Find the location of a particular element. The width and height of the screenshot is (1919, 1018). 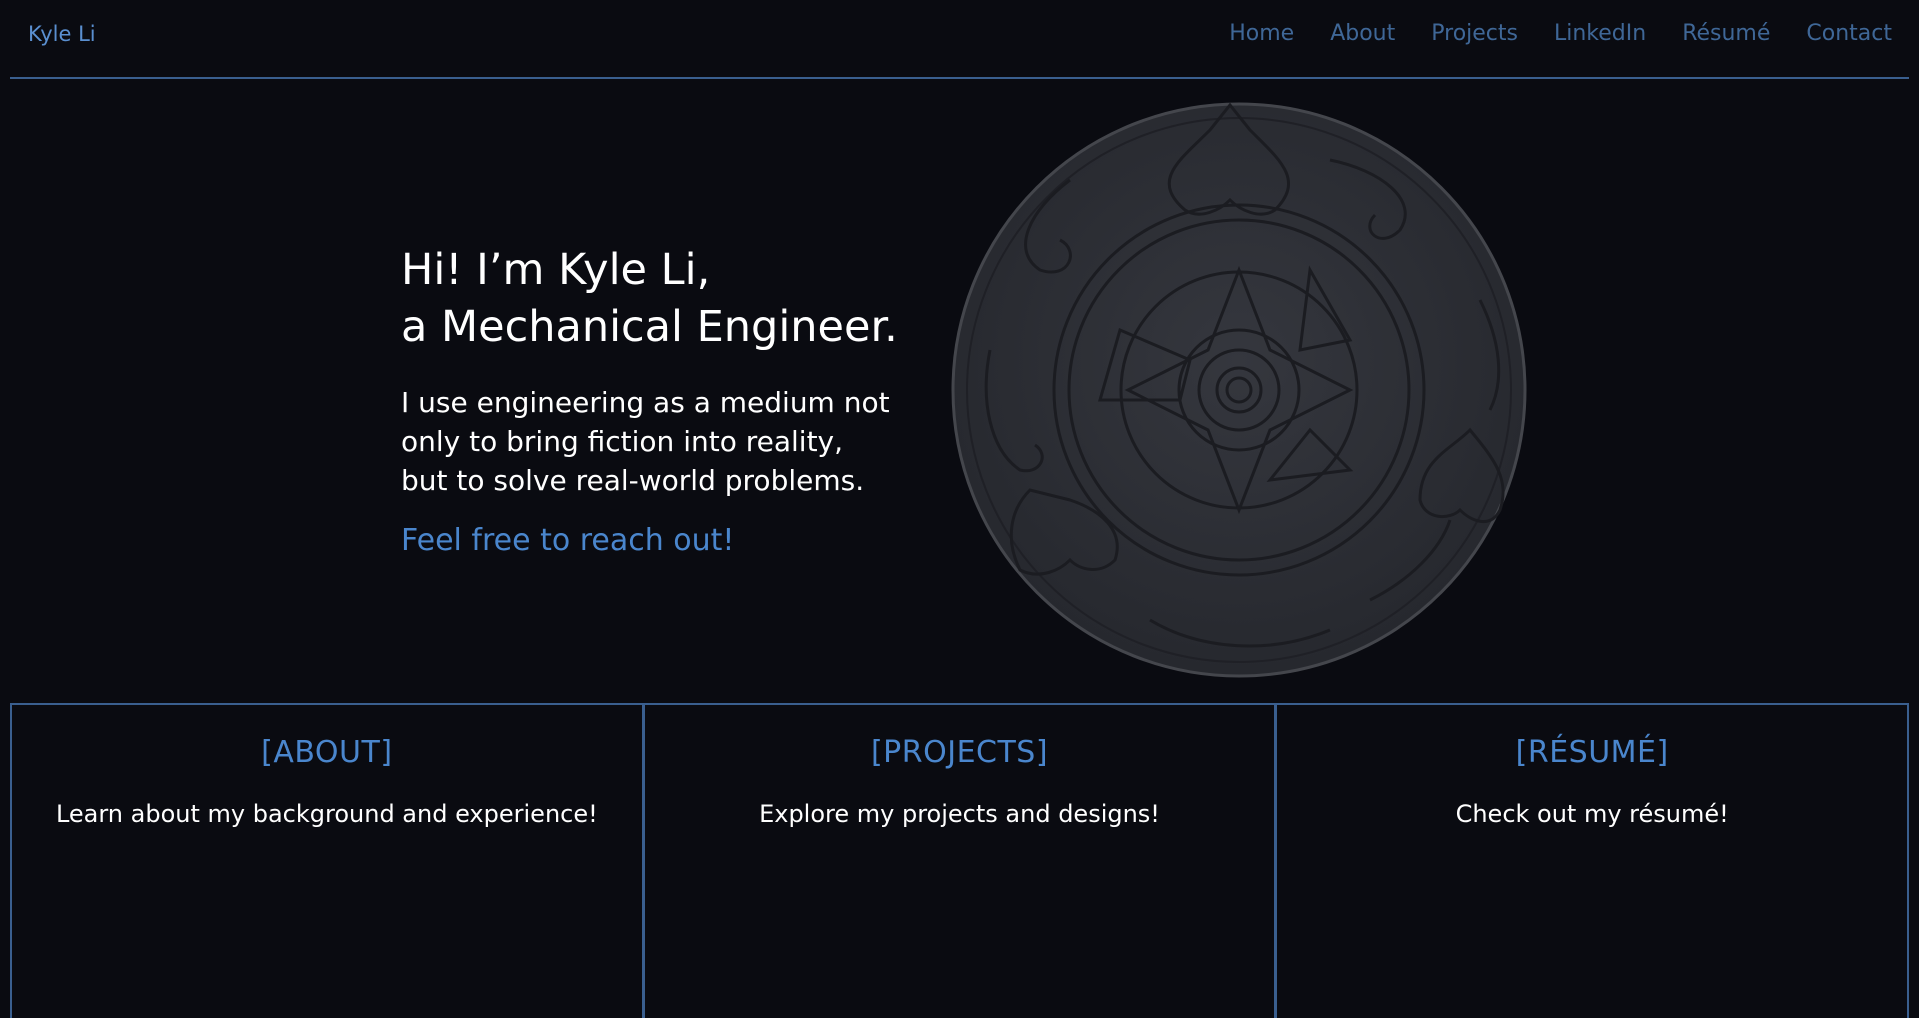

reach-out-link: Feel free to reach out! is located at coordinates (567, 540).